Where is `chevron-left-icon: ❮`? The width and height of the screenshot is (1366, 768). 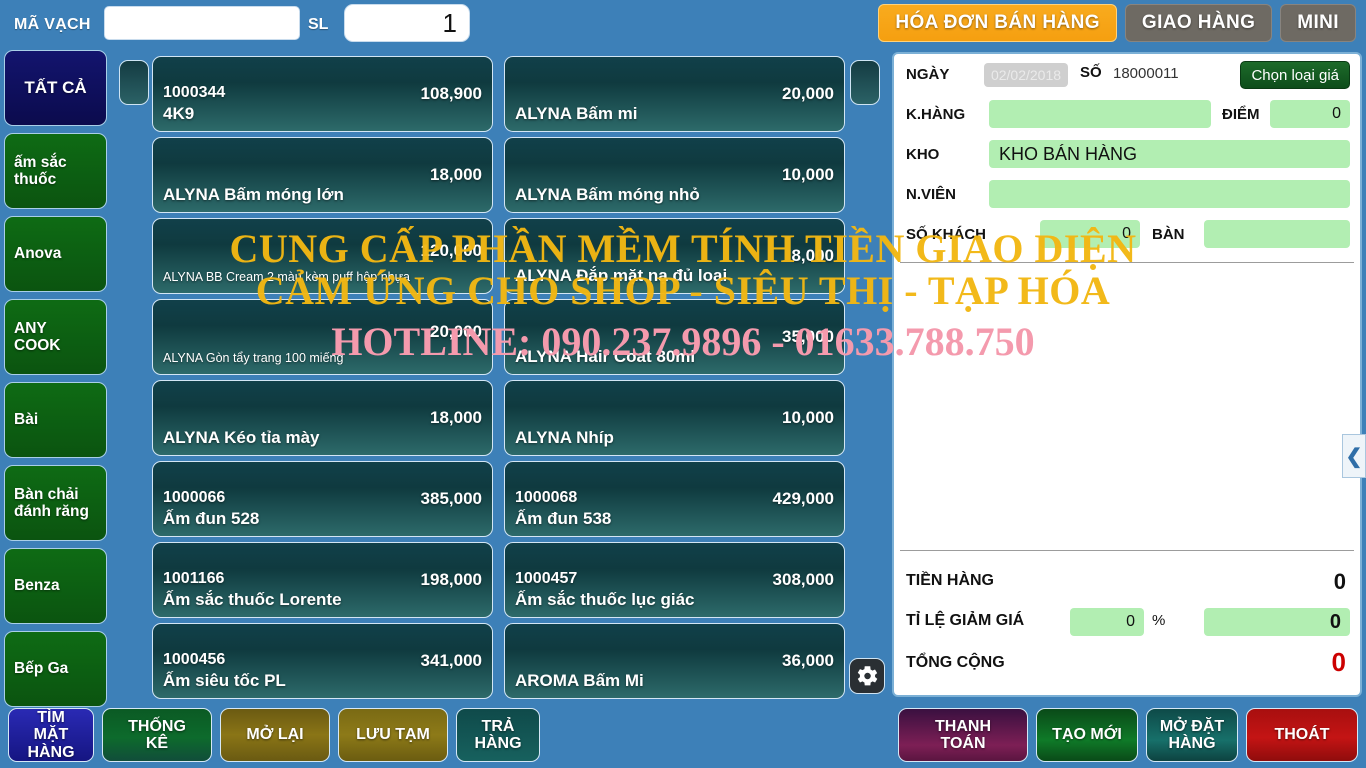
chevron-left-icon: ❮ is located at coordinates (1354, 456).